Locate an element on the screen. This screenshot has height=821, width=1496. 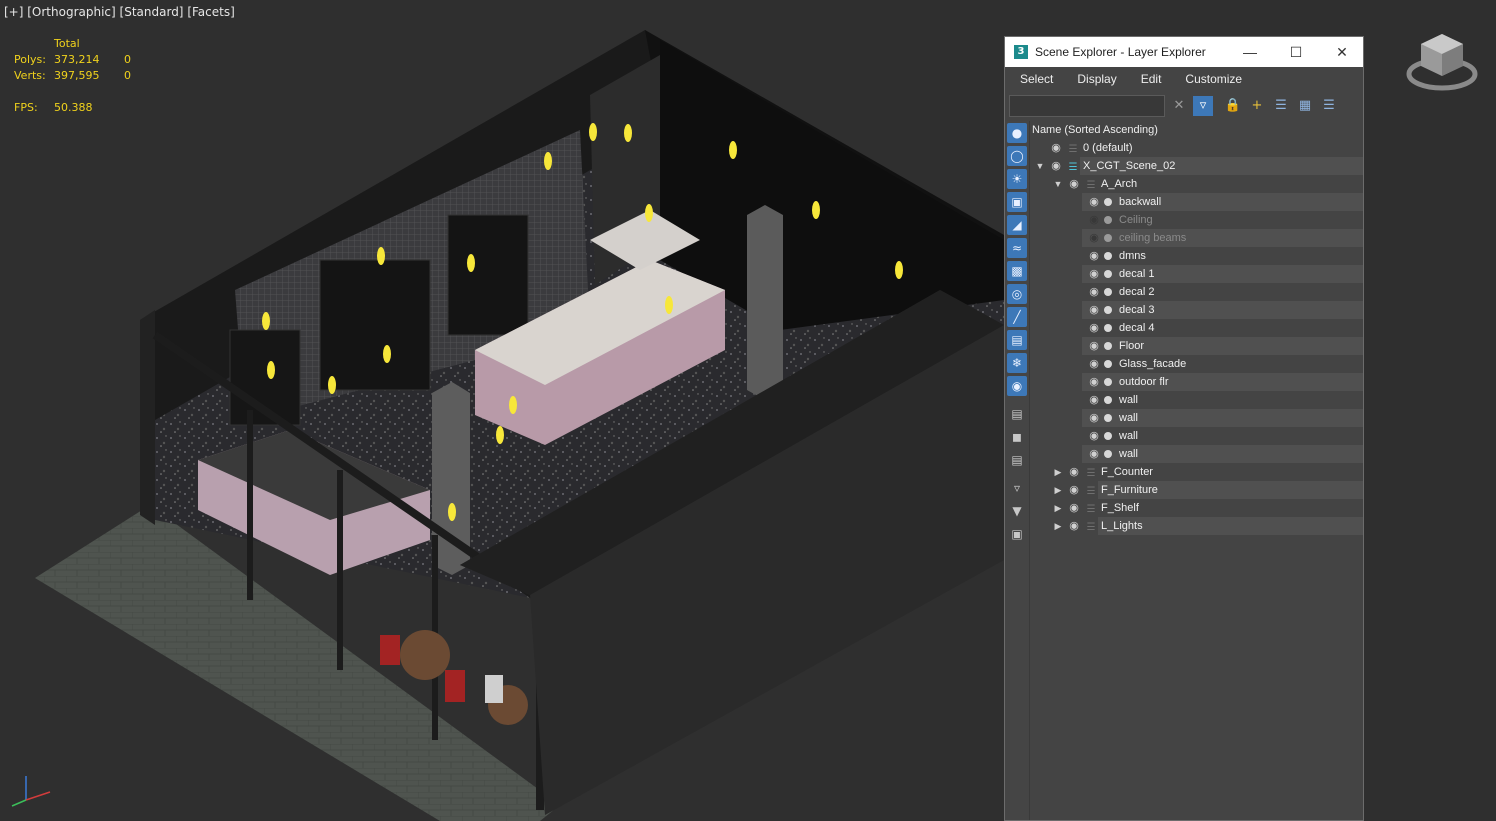
viewport-view-menu: [Orthographic] is located at coordinates (71, 12).